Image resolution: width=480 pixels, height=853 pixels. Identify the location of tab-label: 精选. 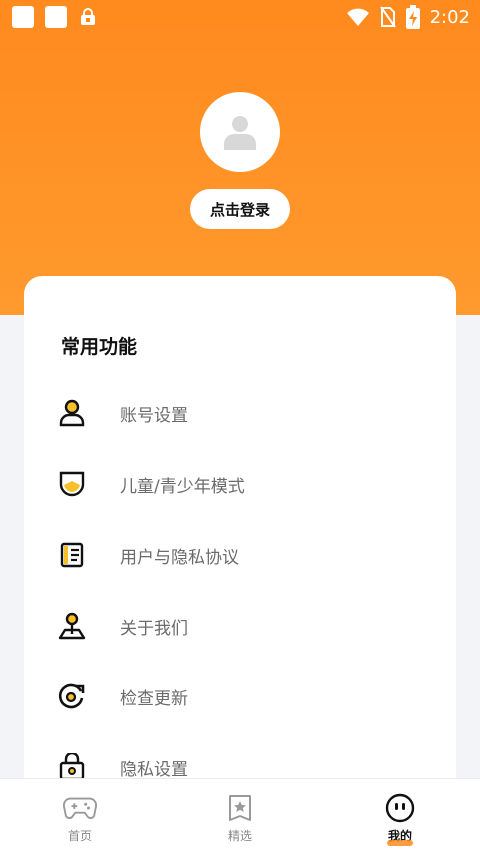
(239, 836).